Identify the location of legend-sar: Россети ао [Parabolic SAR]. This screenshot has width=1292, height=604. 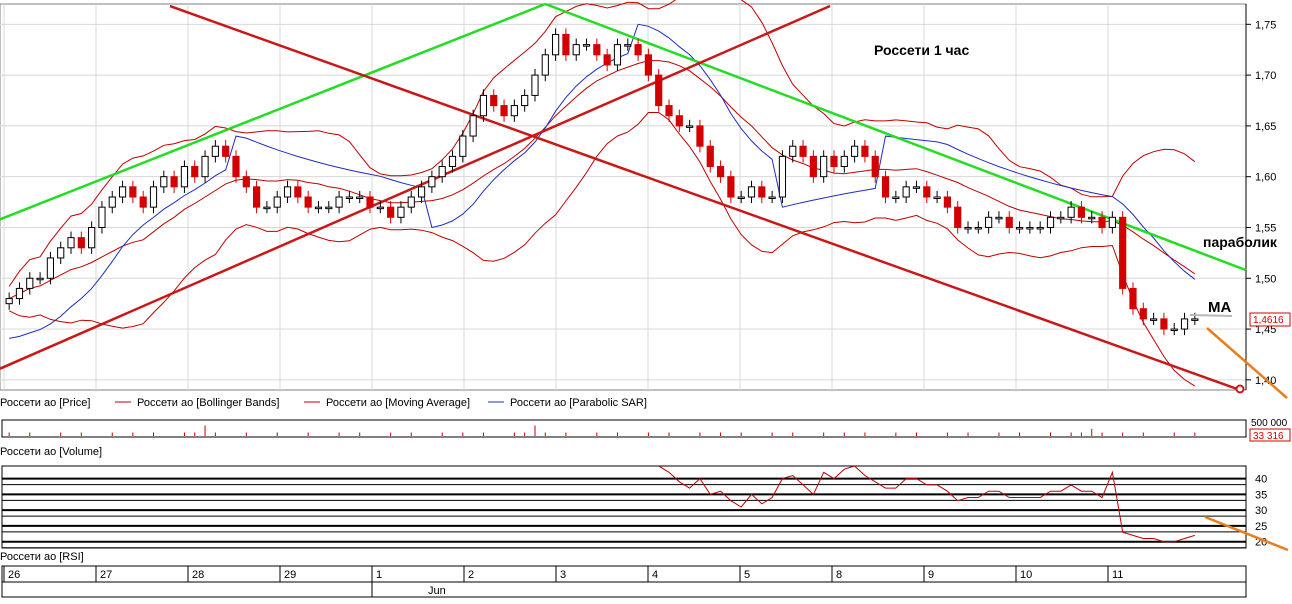
(578, 403).